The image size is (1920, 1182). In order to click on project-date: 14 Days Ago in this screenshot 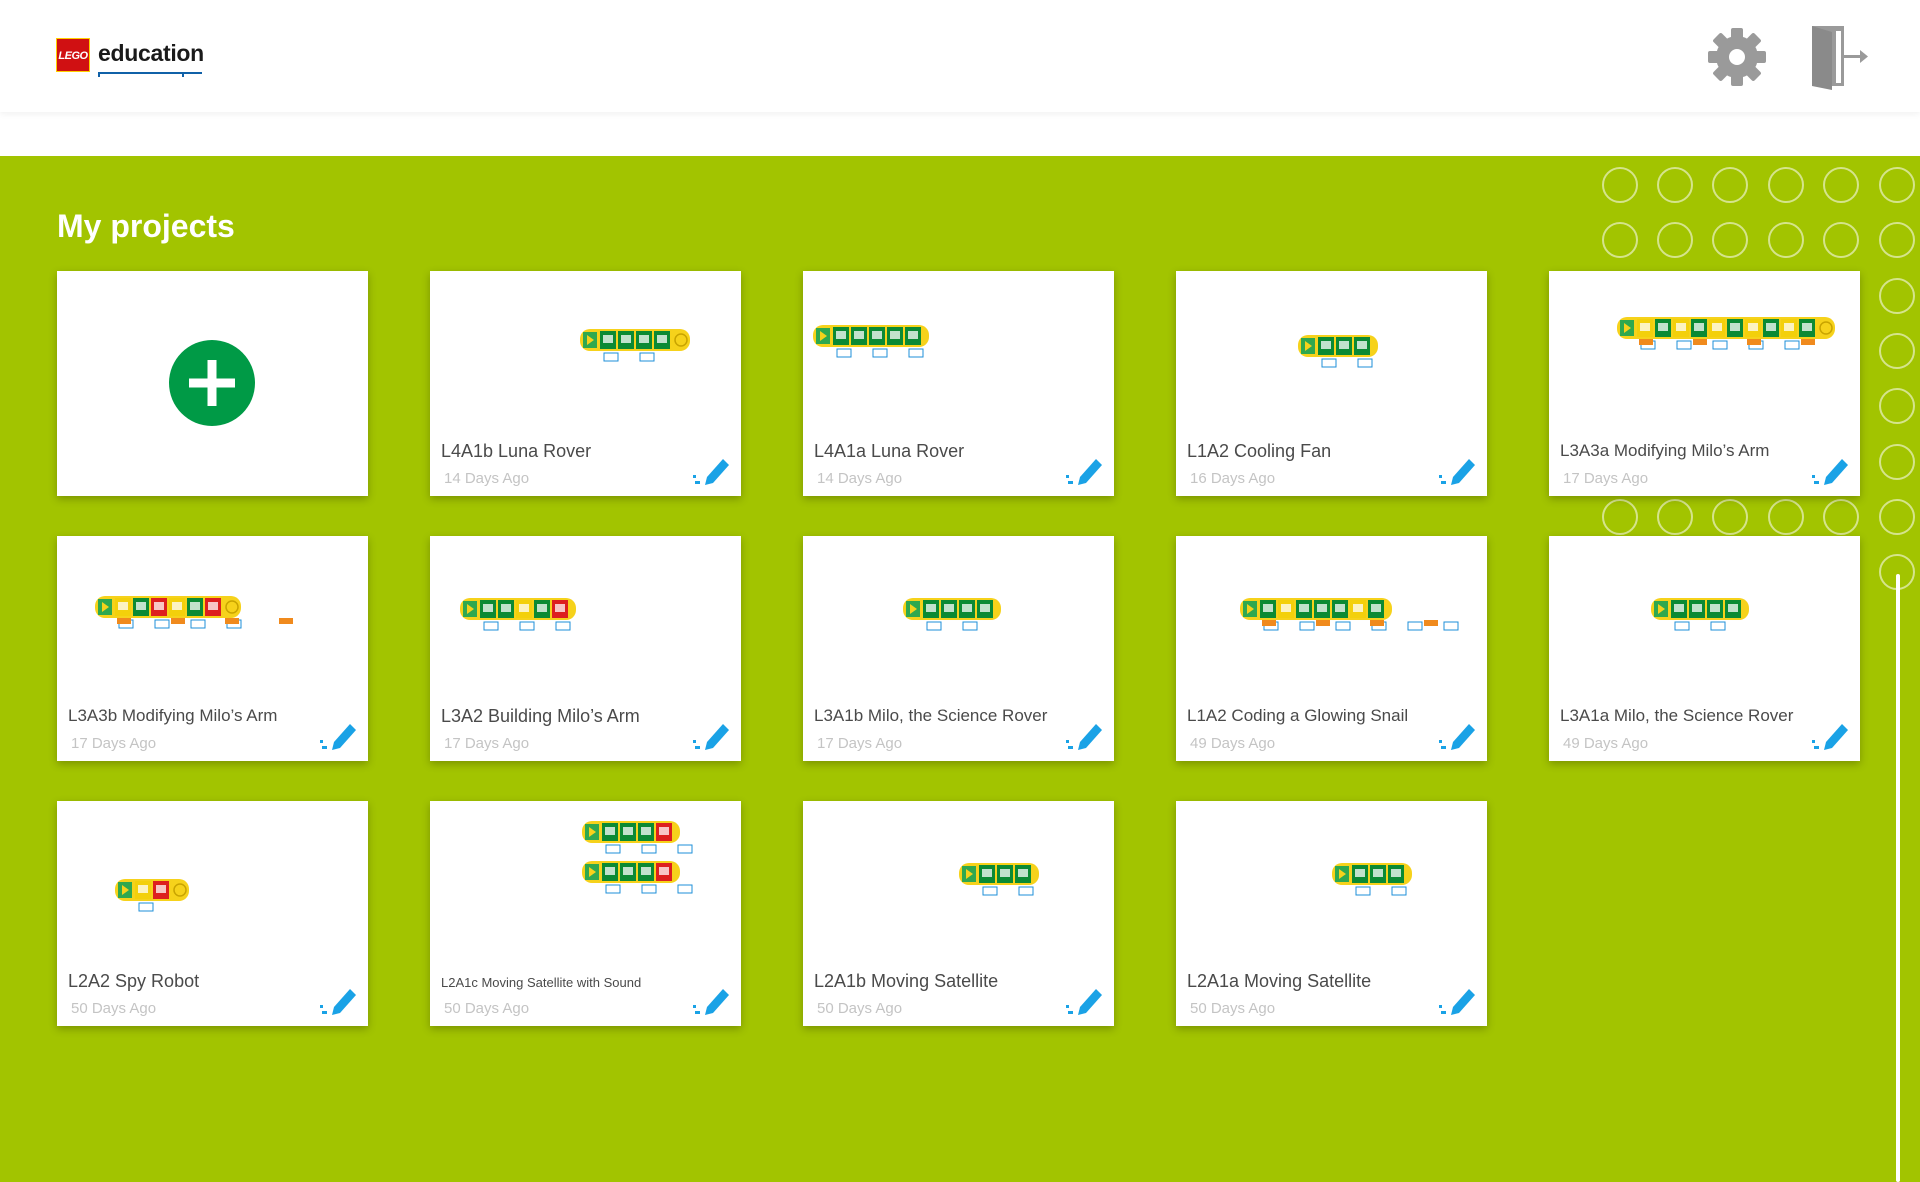, I will do `click(487, 478)`.